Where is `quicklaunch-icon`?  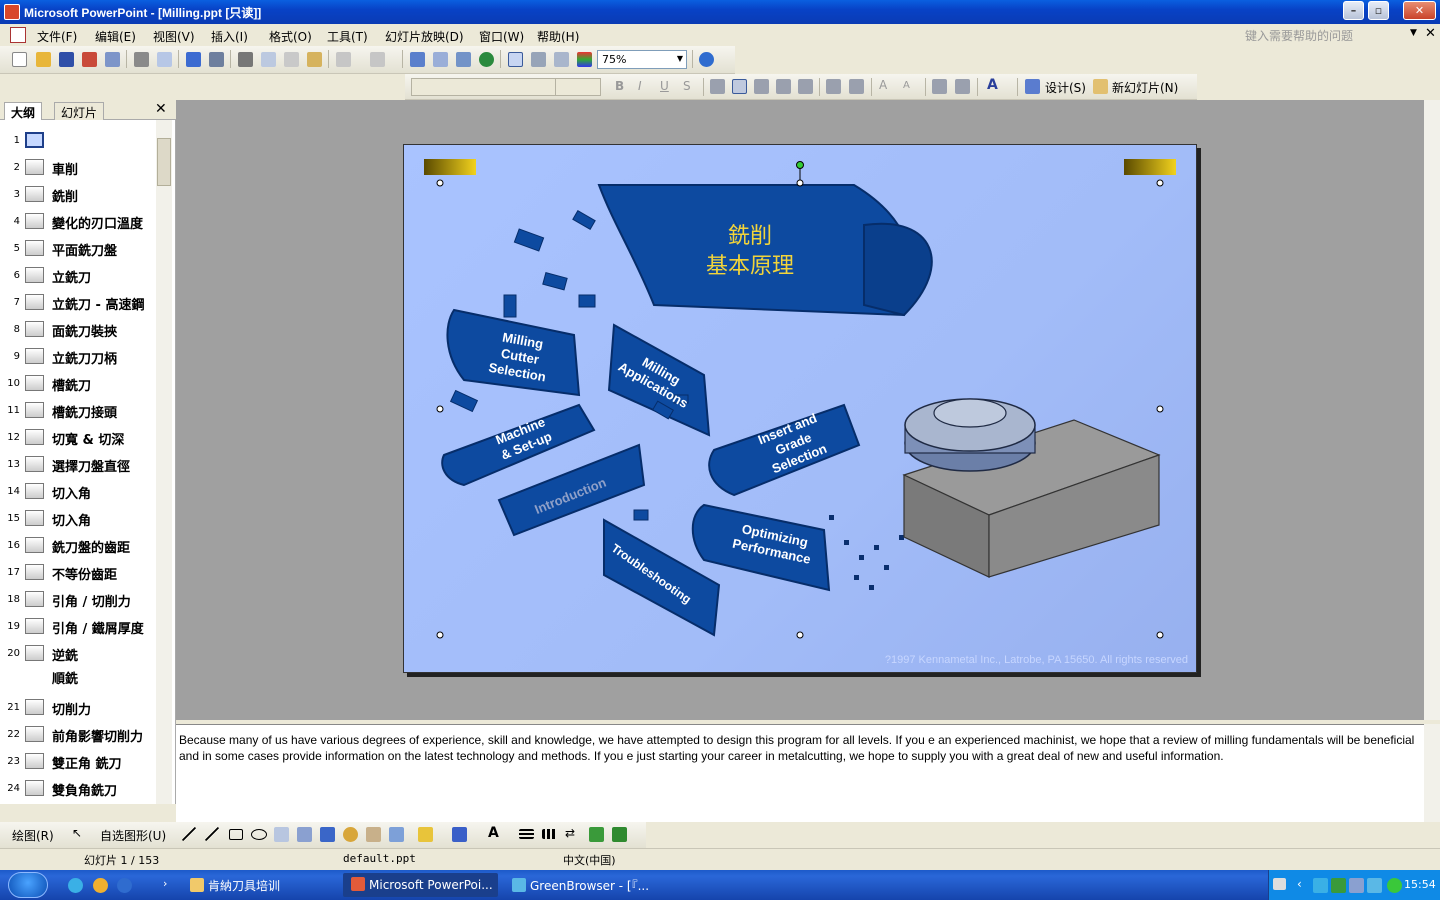
quicklaunch-icon is located at coordinates (124, 885).